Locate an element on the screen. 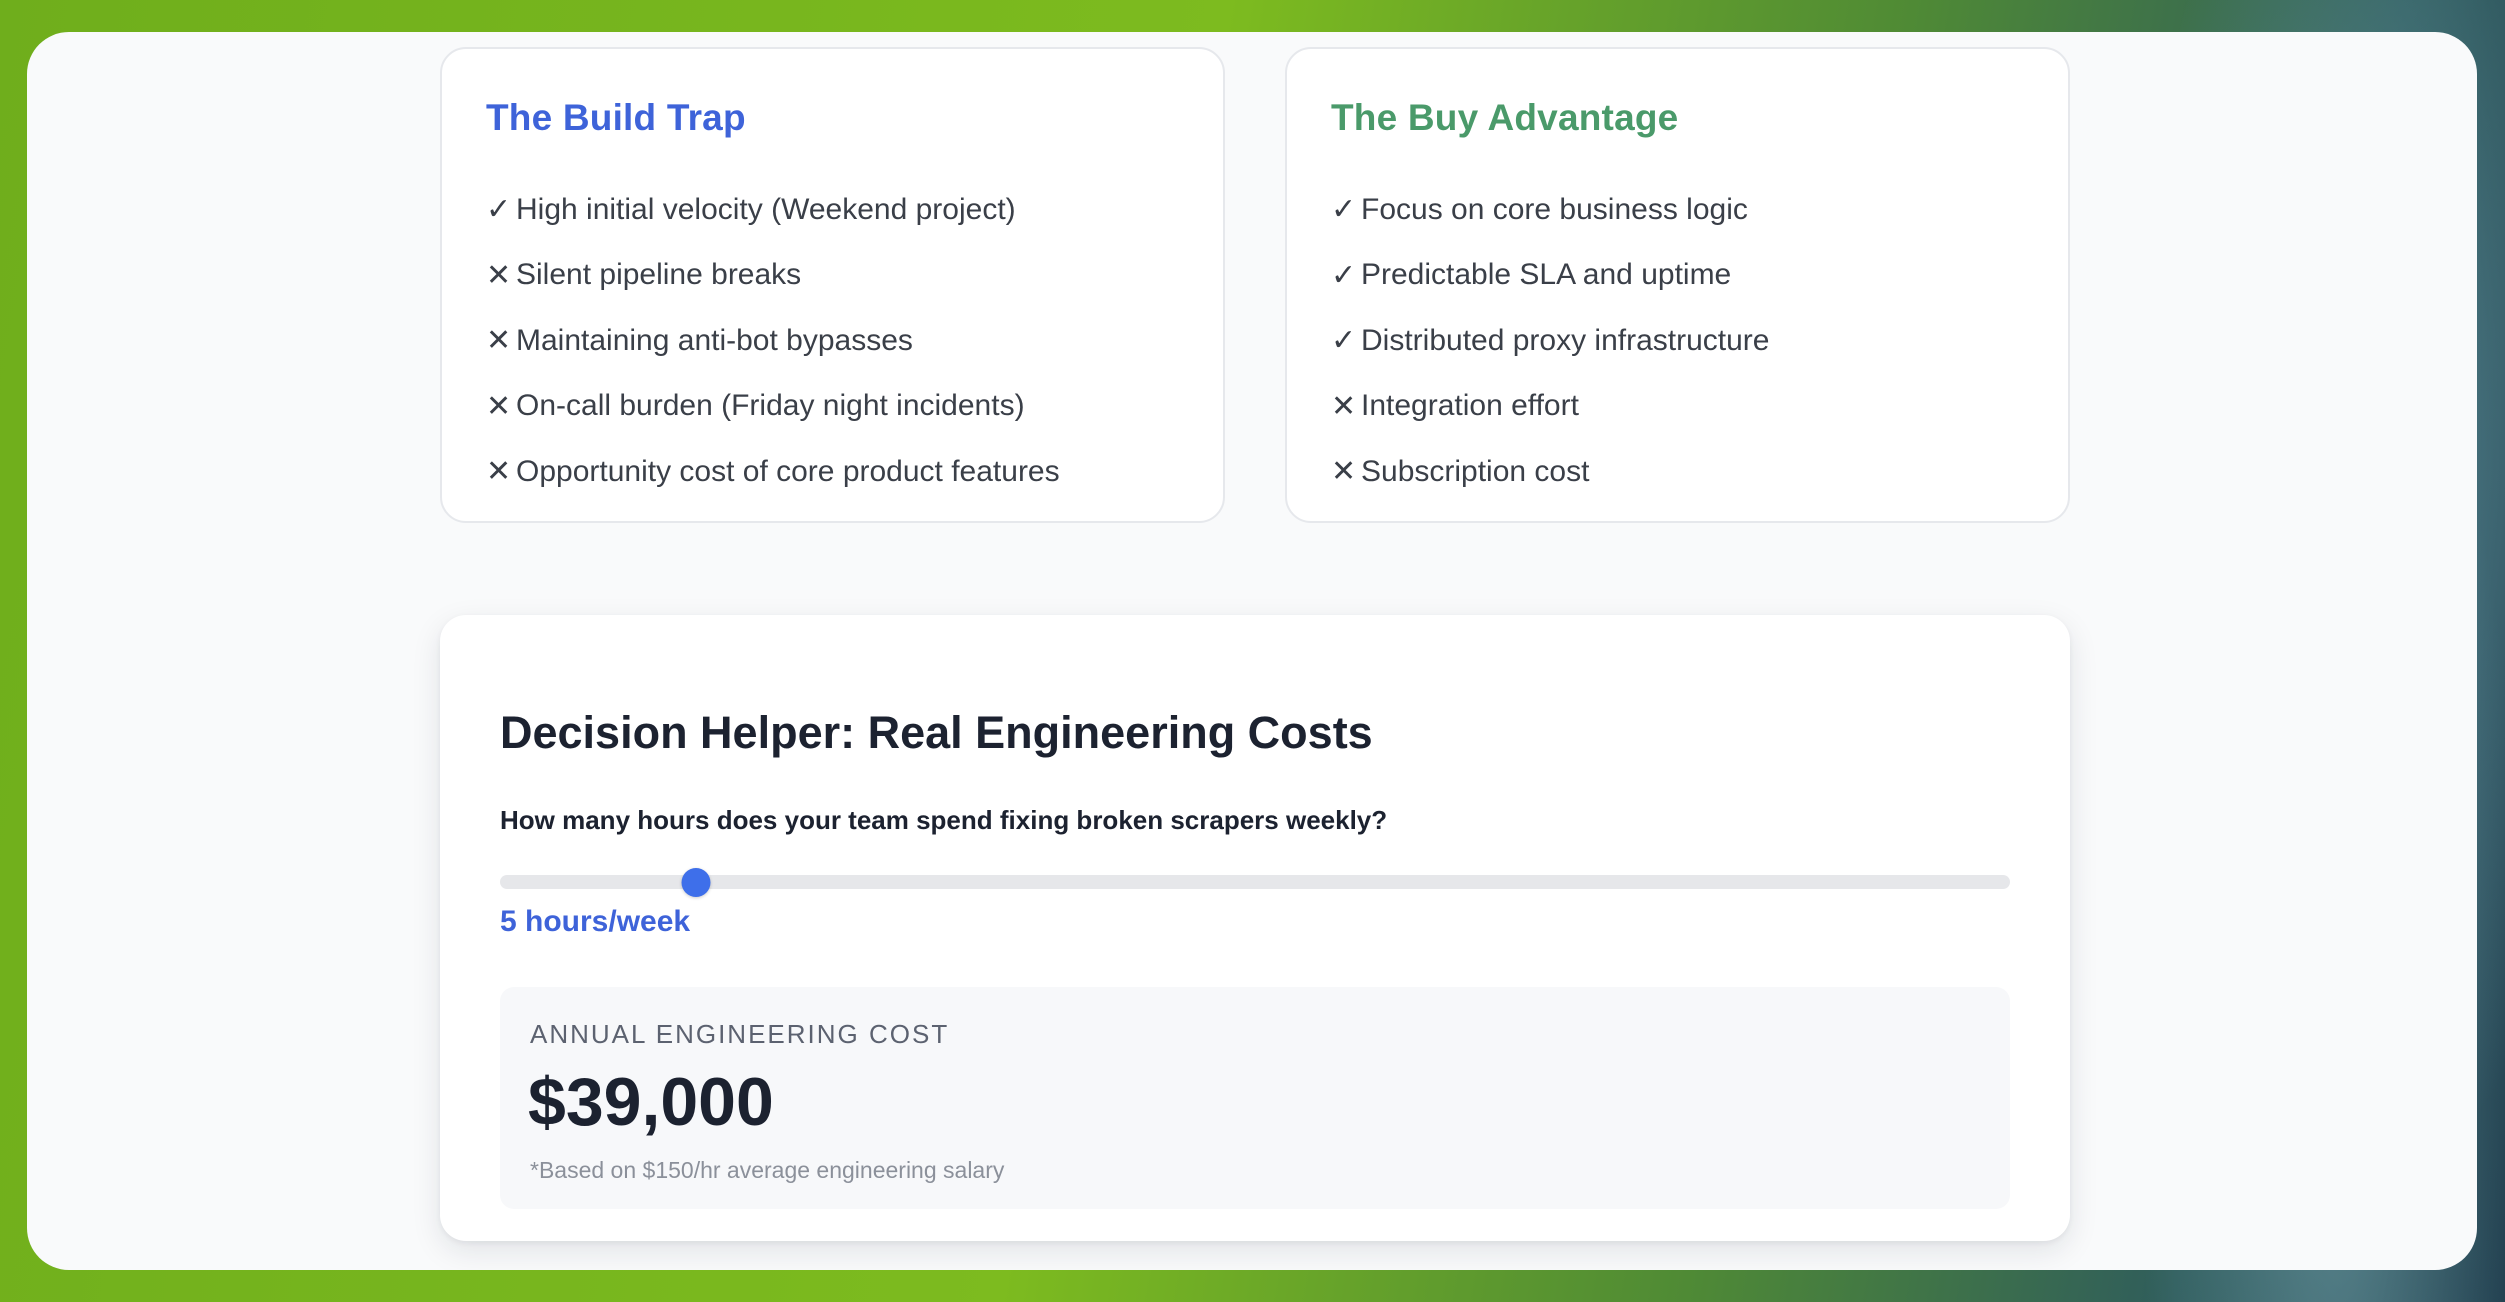 Image resolution: width=2505 pixels, height=1302 pixels. build-trap-title: The Build Trap is located at coordinates (616, 117).